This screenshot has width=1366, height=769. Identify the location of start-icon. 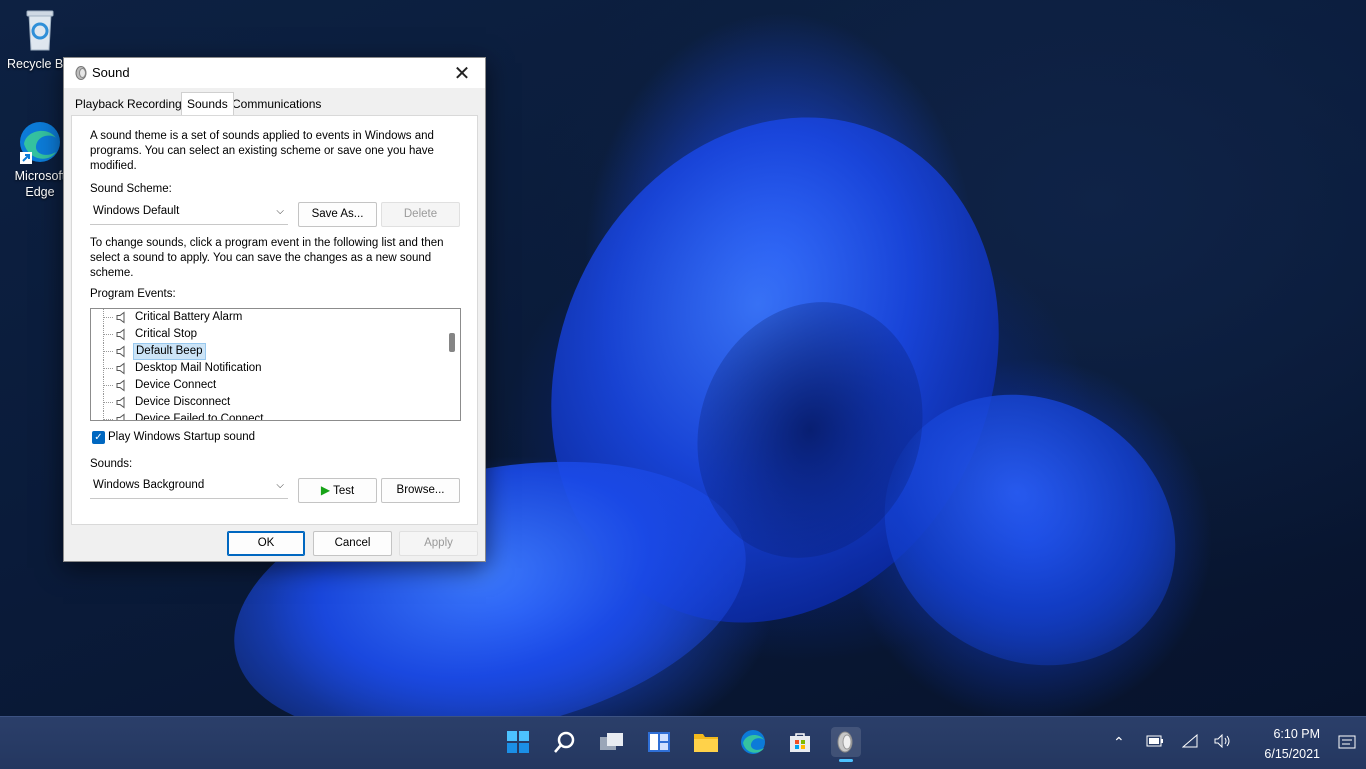
(518, 742).